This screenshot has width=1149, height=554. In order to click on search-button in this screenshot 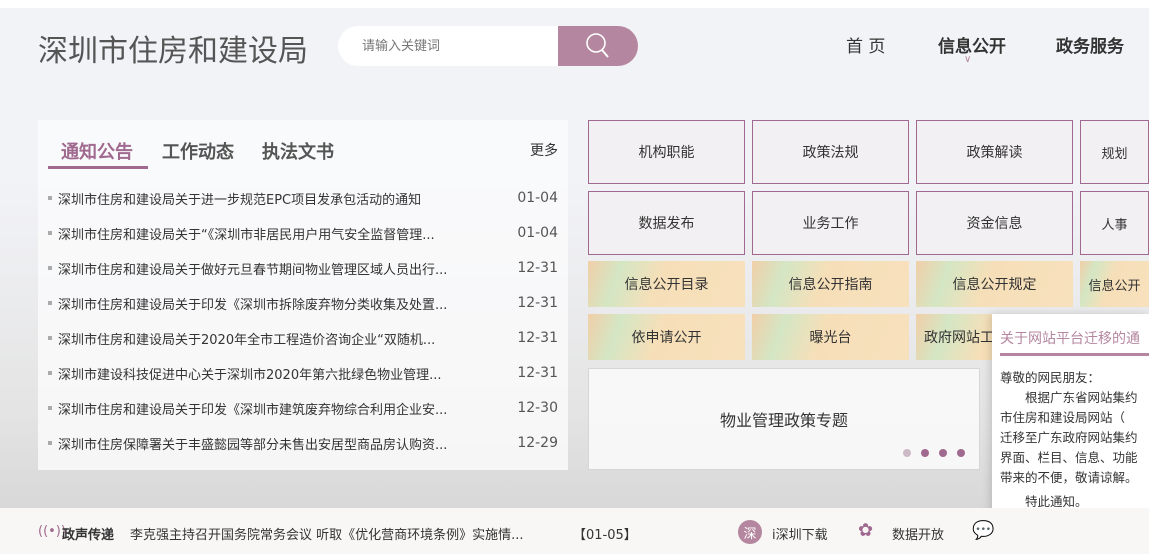, I will do `click(598, 46)`.